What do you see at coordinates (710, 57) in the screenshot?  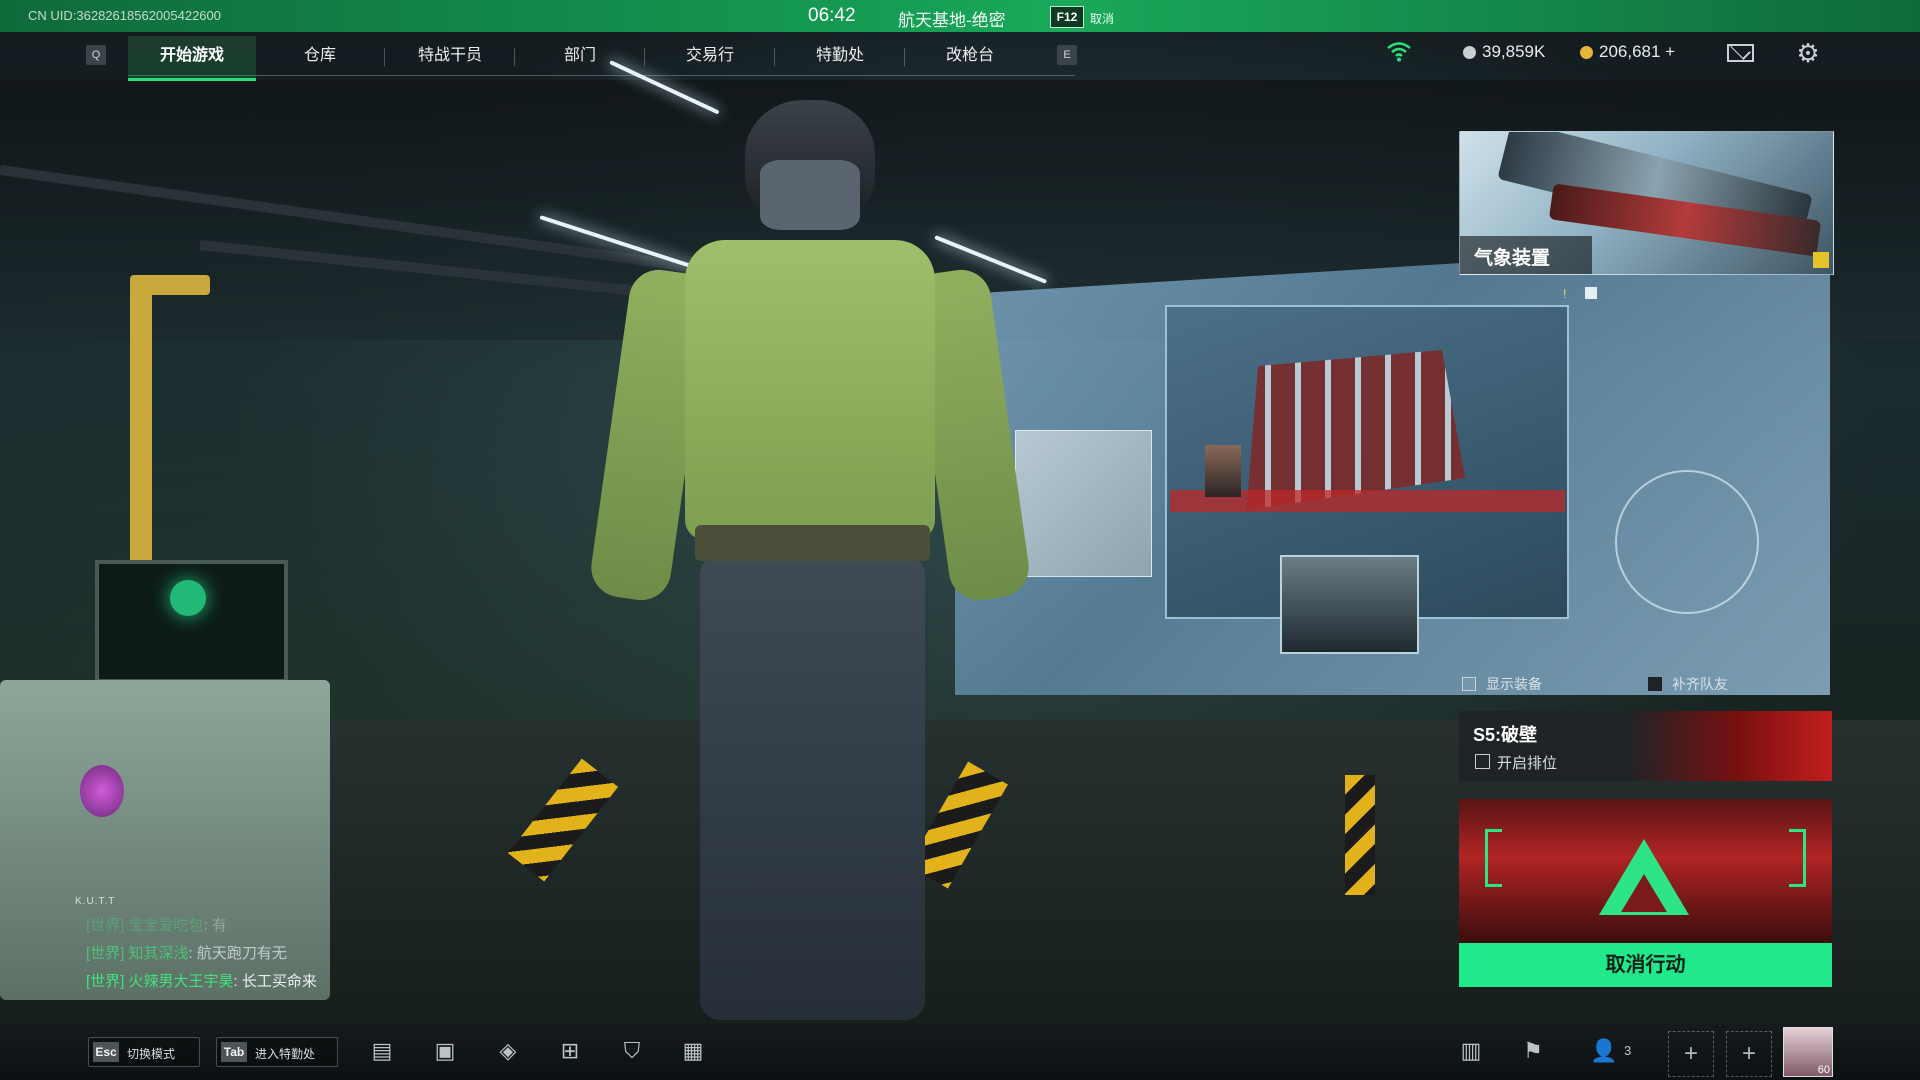 I see `tab-trading: 交易行` at bounding box center [710, 57].